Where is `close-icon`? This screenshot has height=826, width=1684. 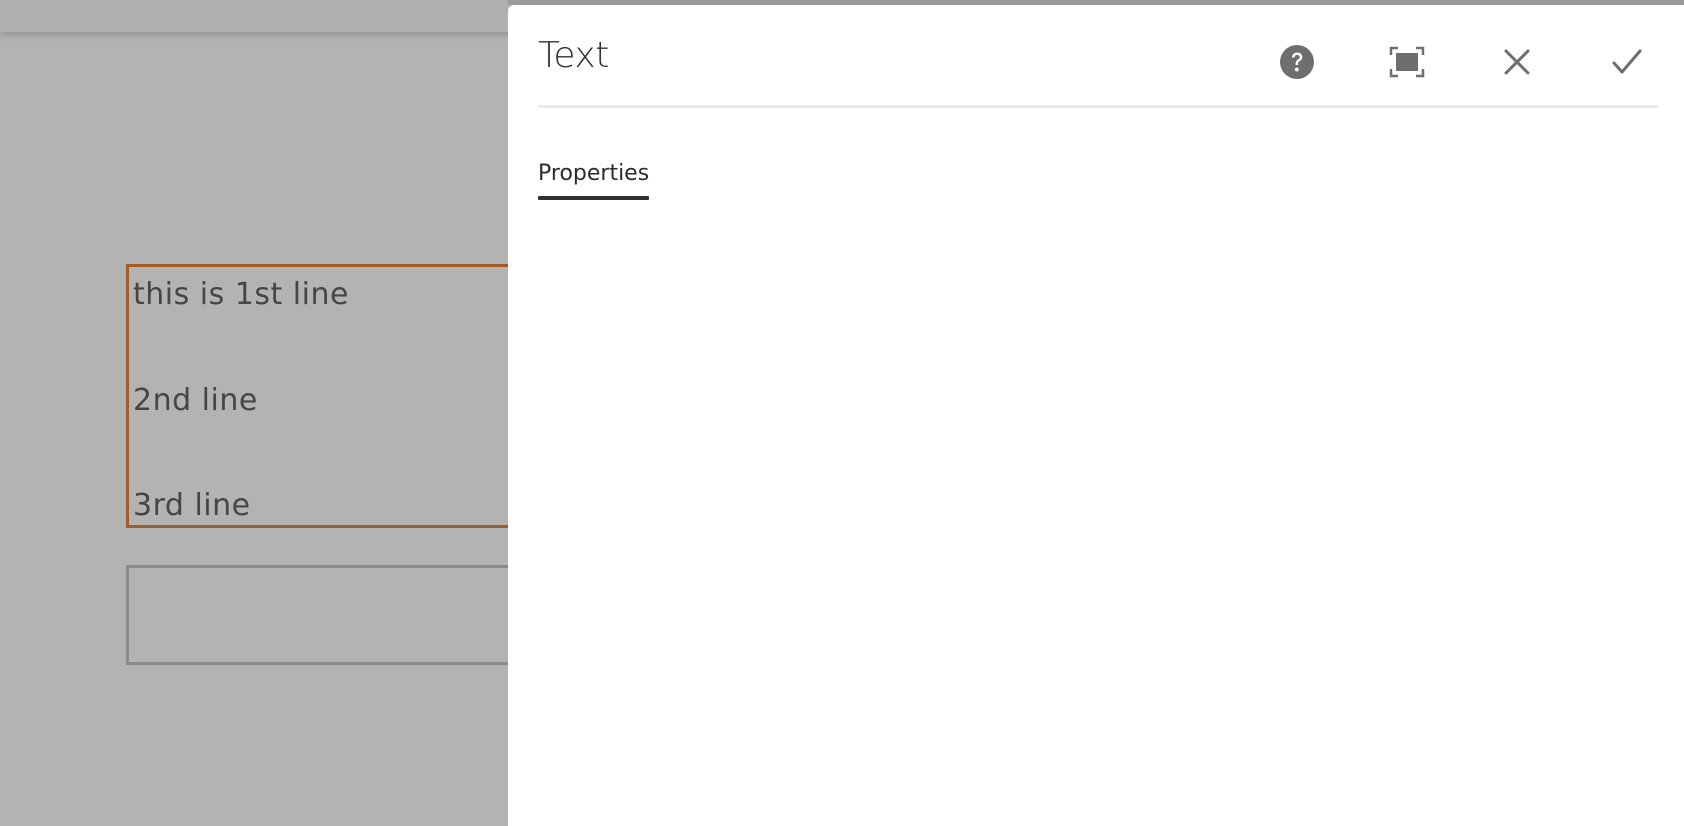 close-icon is located at coordinates (1517, 64).